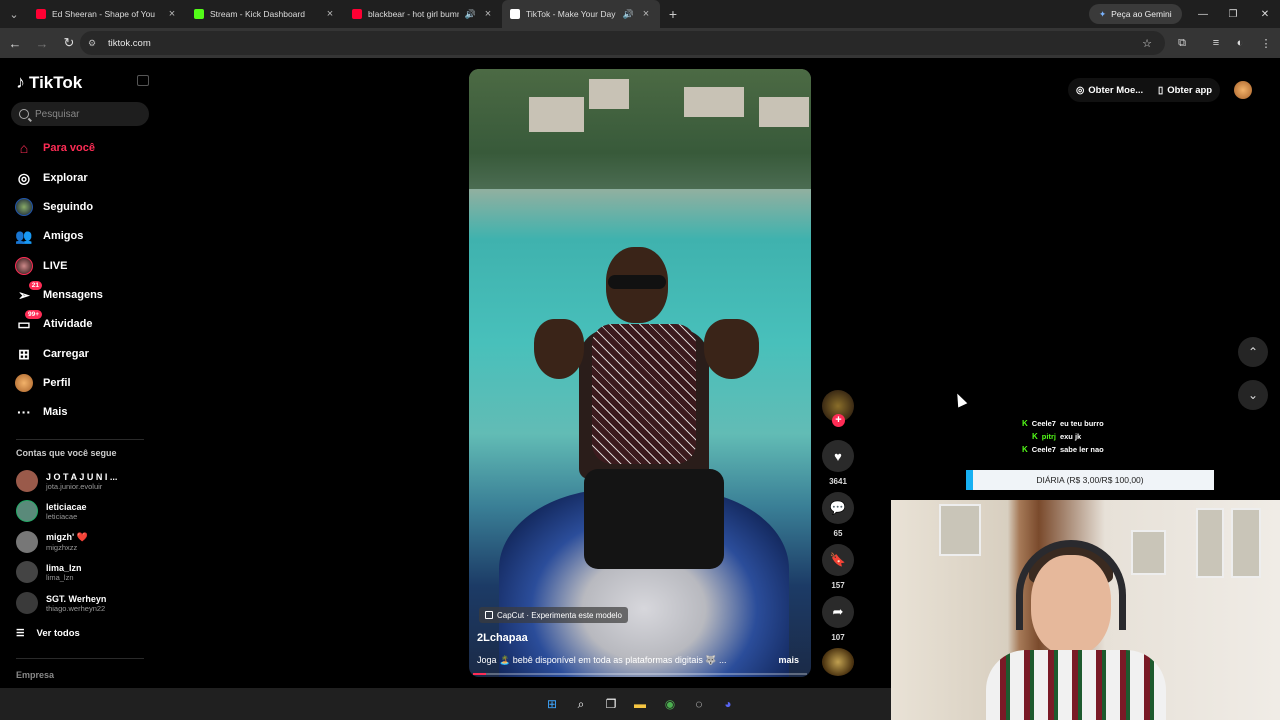 This screenshot has width=1280, height=720. I want to click on minimize-icon: —, so click(1203, 14).